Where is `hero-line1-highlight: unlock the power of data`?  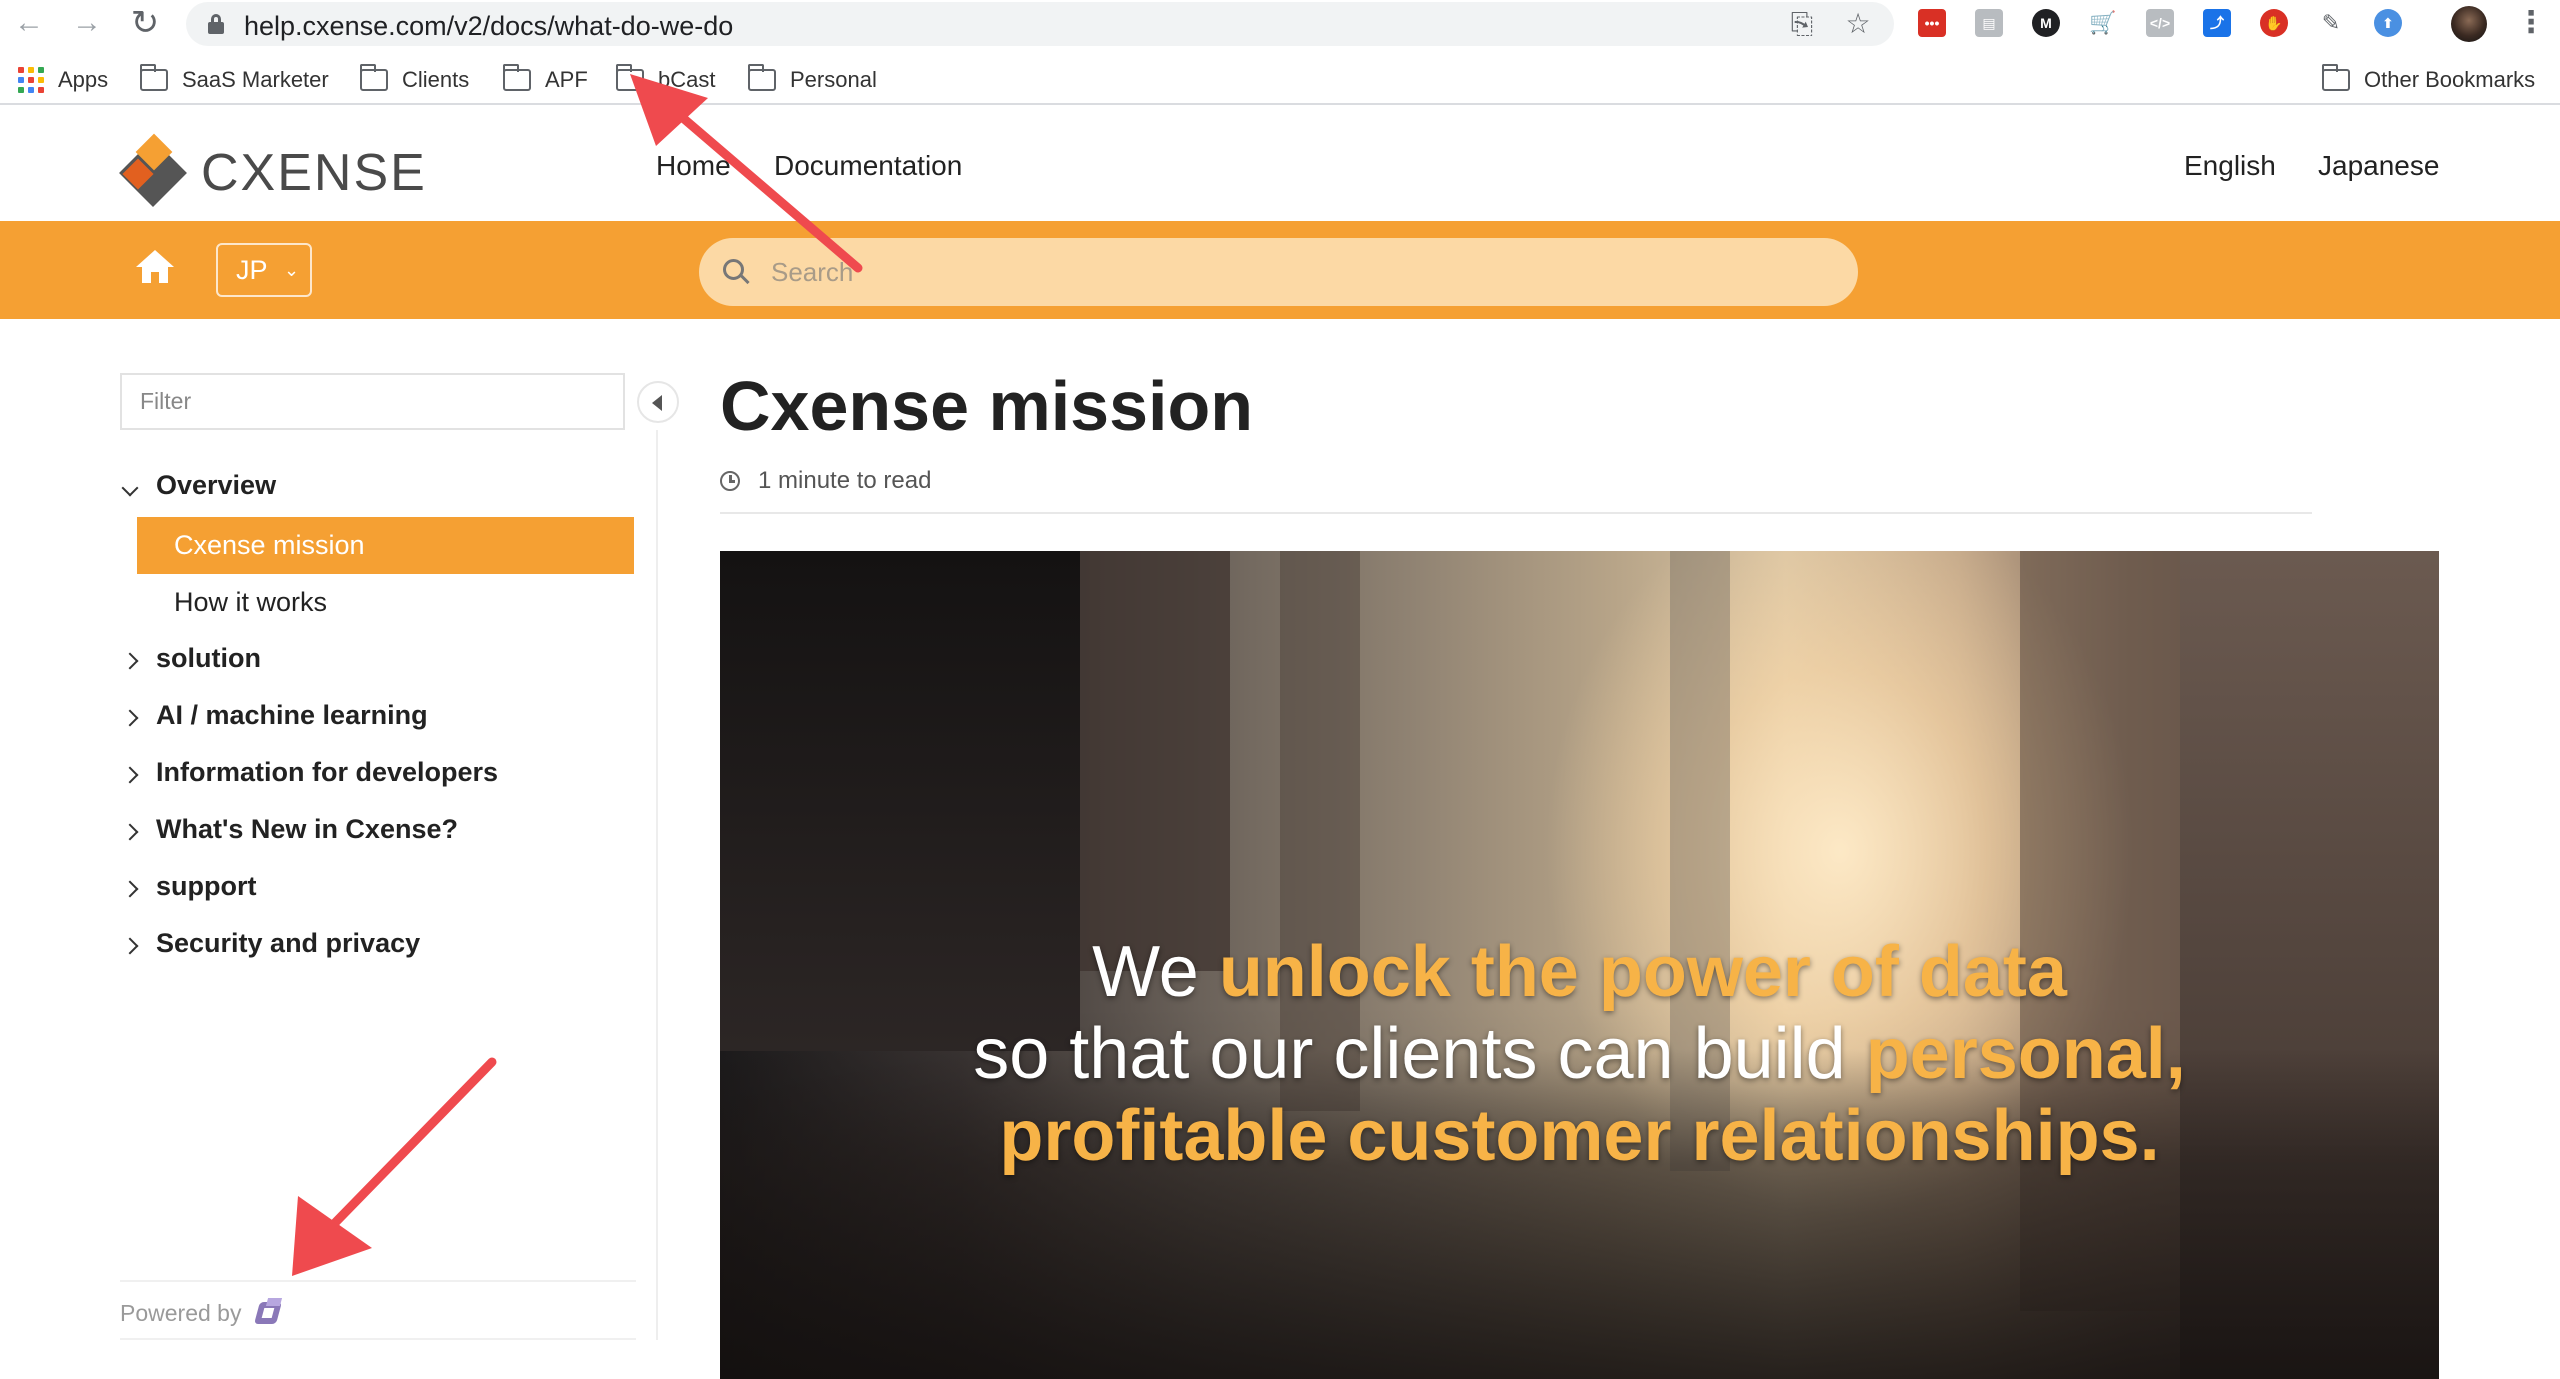
hero-line1-highlight: unlock the power of data is located at coordinates (1642, 972).